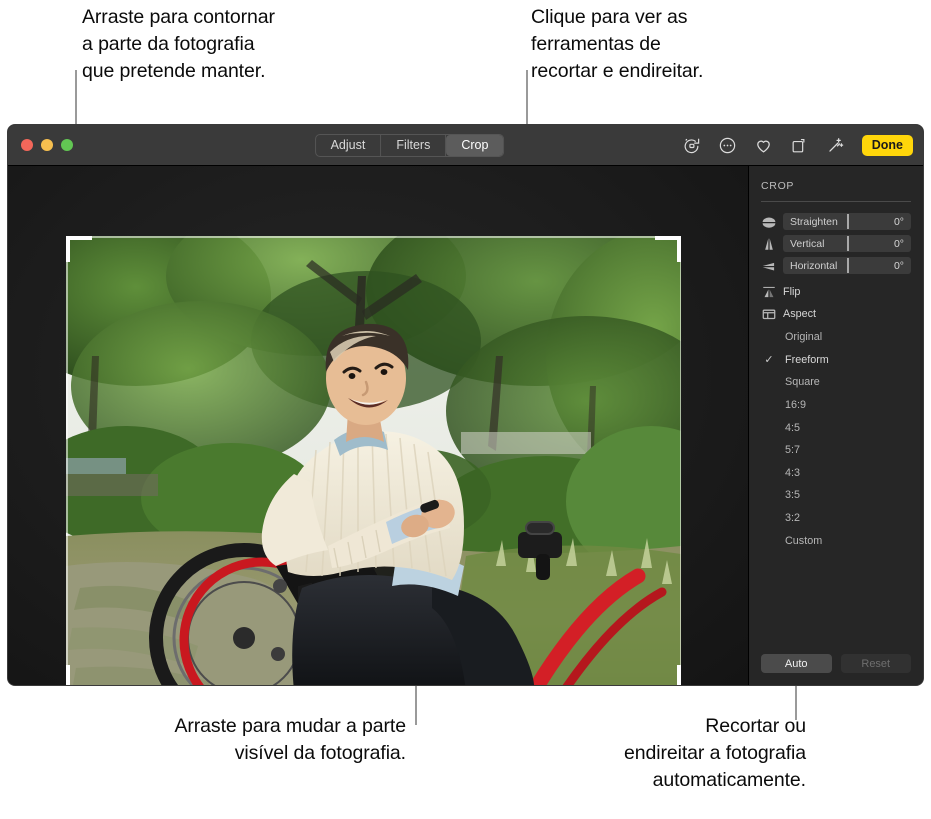 The width and height of the screenshot is (931, 819). What do you see at coordinates (836, 314) in the screenshot?
I see `option-row-aspect: Aspect` at bounding box center [836, 314].